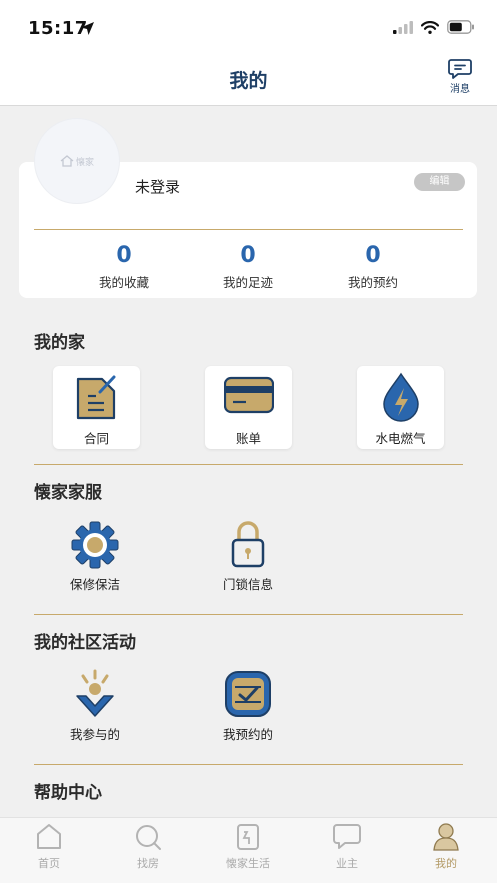  I want to click on tab-label: 找房, so click(148, 863).